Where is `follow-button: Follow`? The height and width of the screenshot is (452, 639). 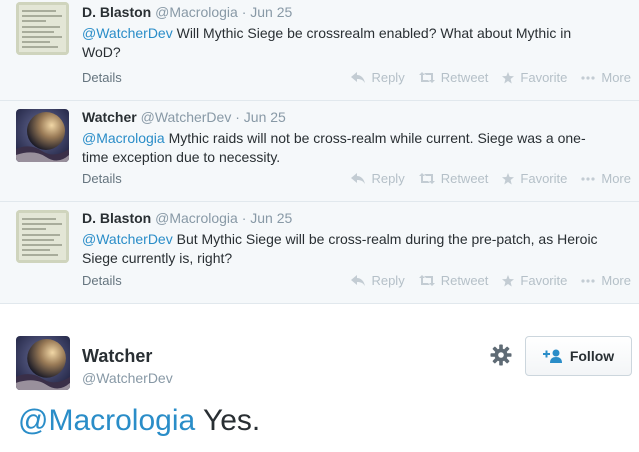
follow-button: Follow is located at coordinates (578, 356).